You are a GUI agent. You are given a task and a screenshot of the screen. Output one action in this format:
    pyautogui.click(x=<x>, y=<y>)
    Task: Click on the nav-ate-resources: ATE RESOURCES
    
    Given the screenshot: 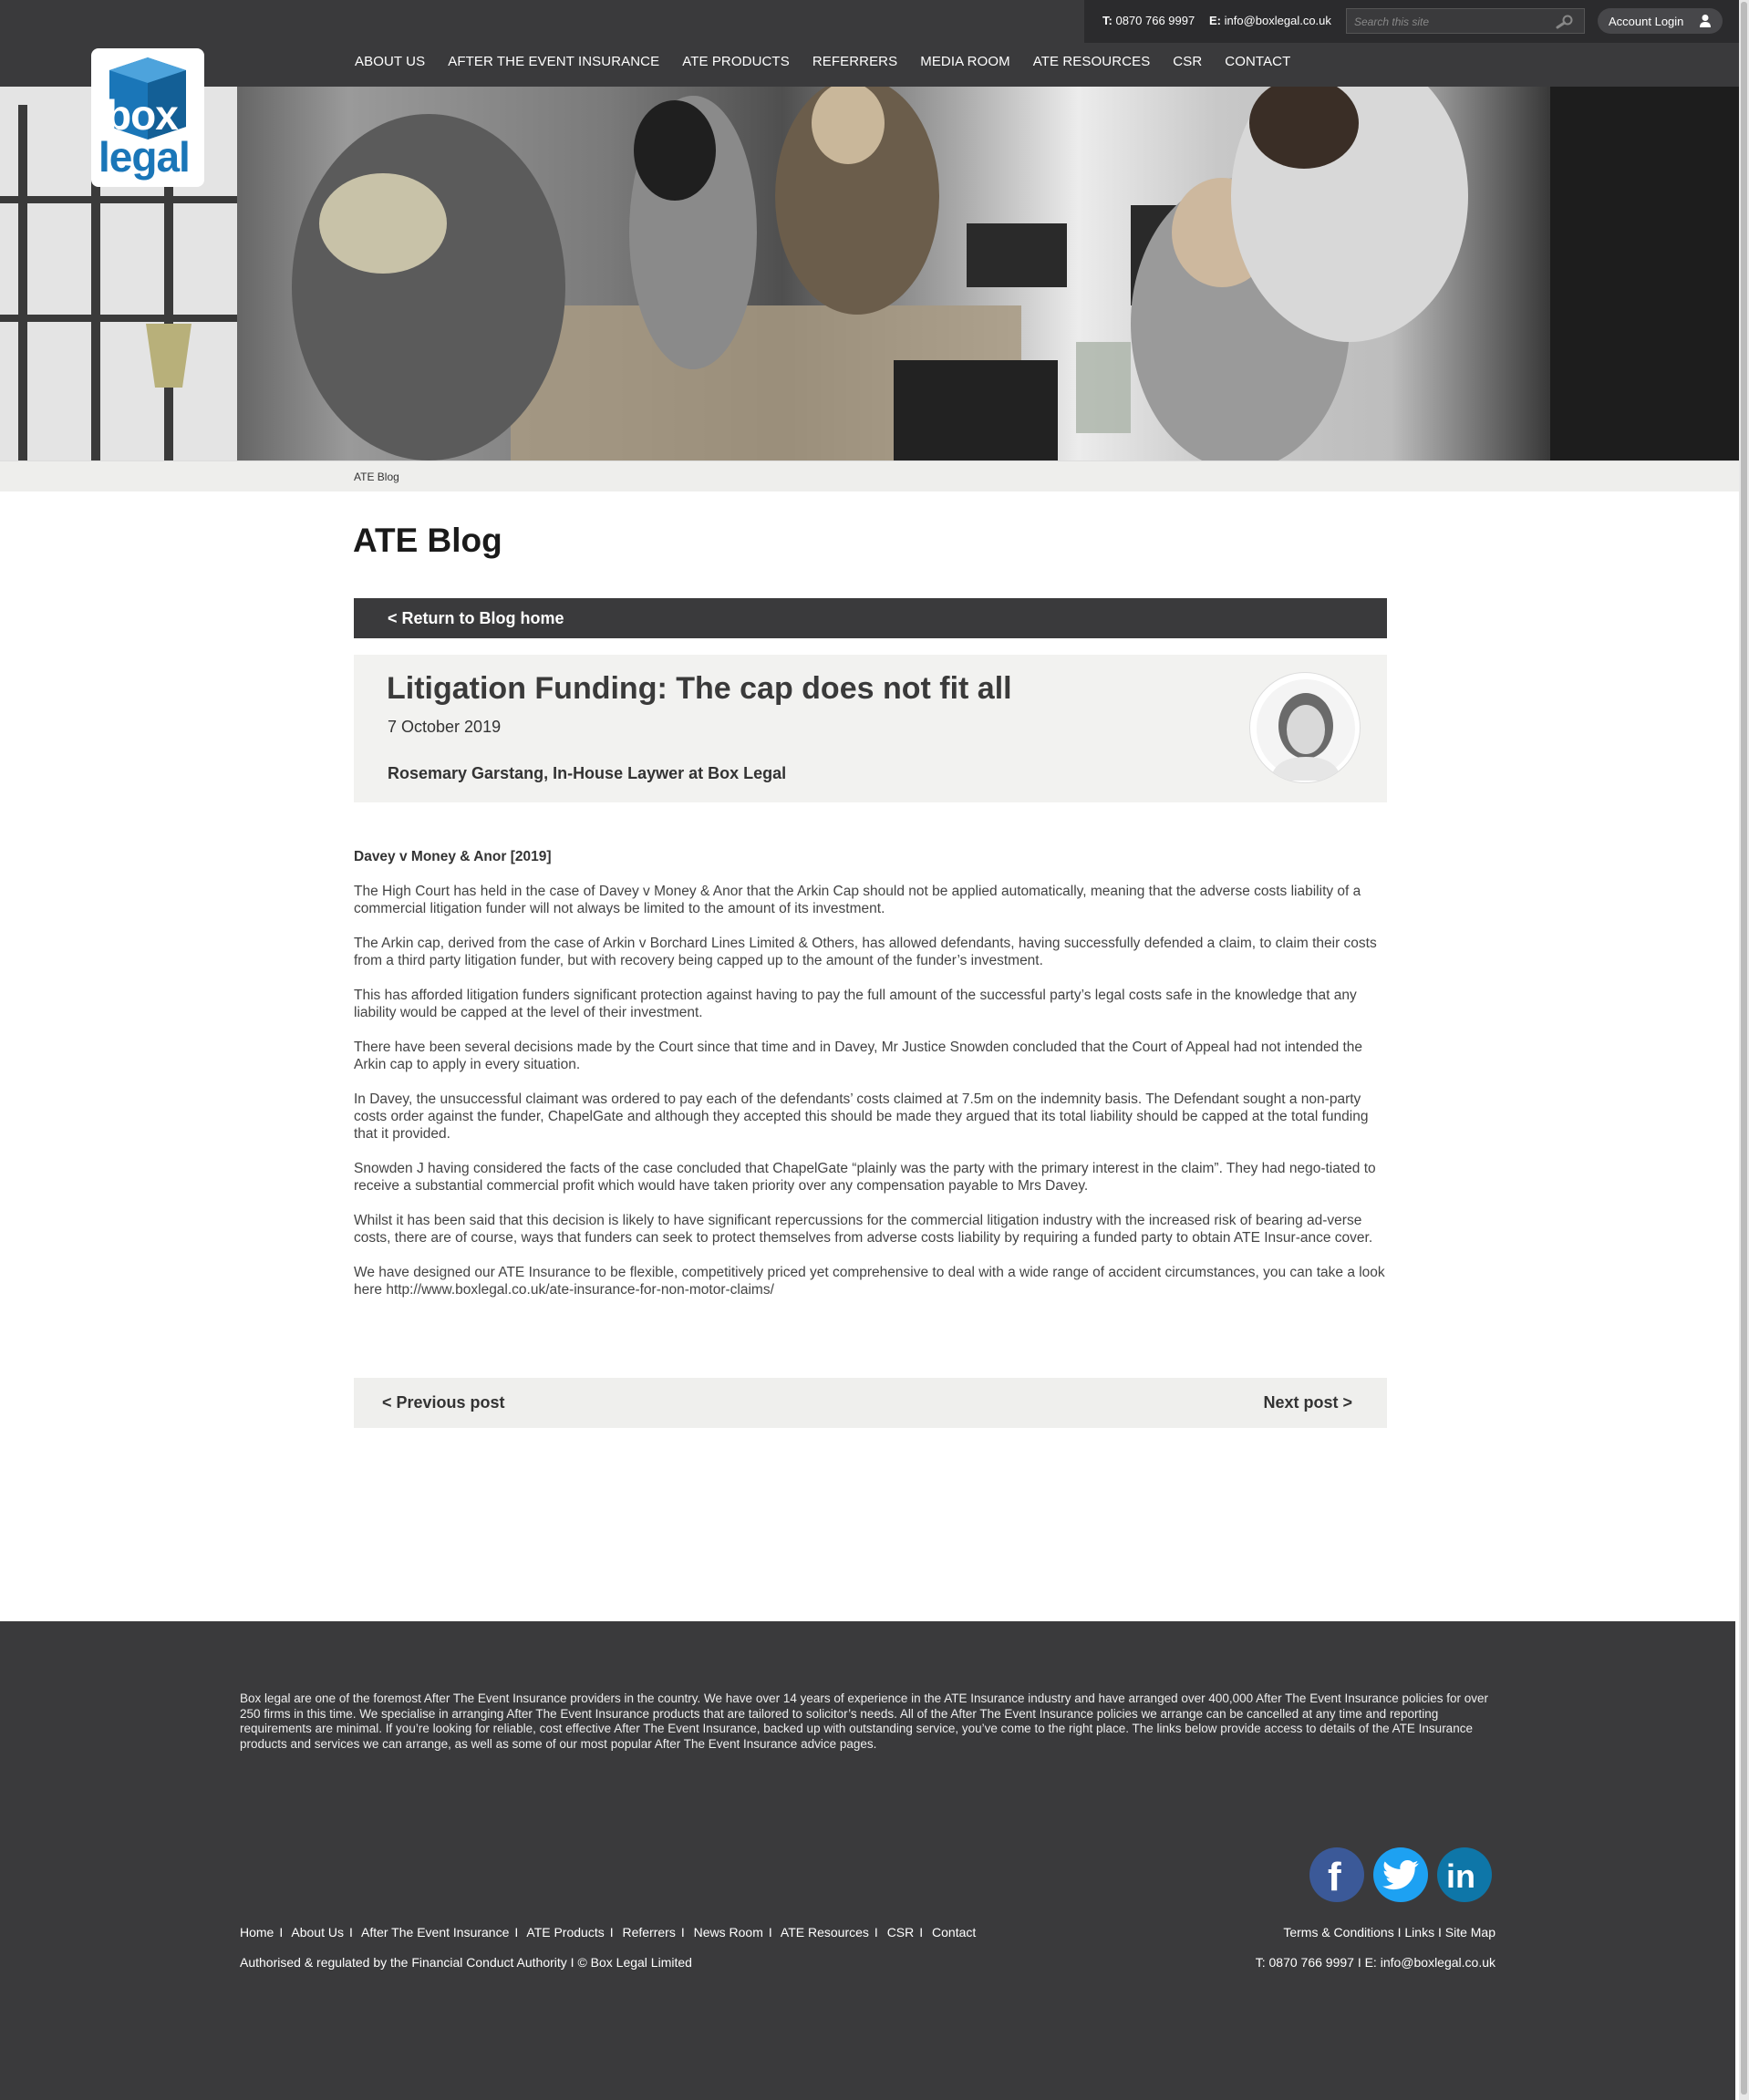 What is the action you would take?
    pyautogui.click(x=1092, y=63)
    